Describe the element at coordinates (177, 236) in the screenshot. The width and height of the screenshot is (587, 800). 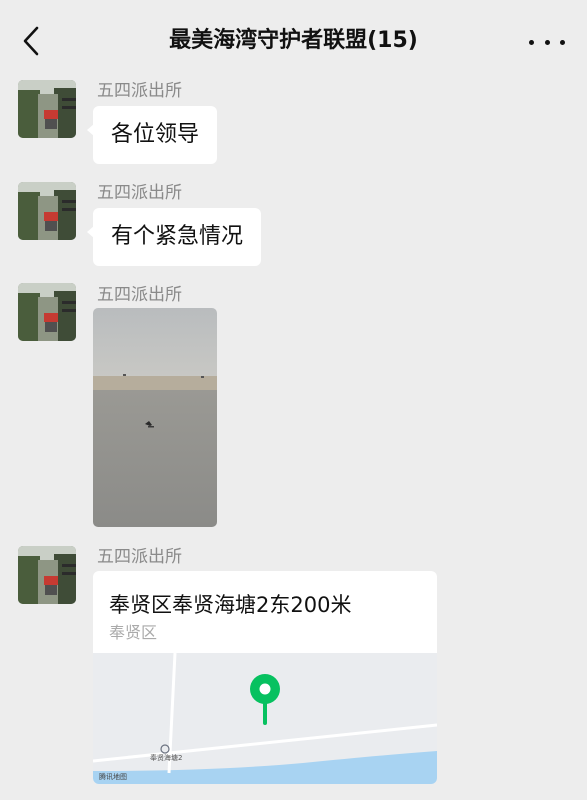
I see `message-text: 有个紧急情况` at that location.